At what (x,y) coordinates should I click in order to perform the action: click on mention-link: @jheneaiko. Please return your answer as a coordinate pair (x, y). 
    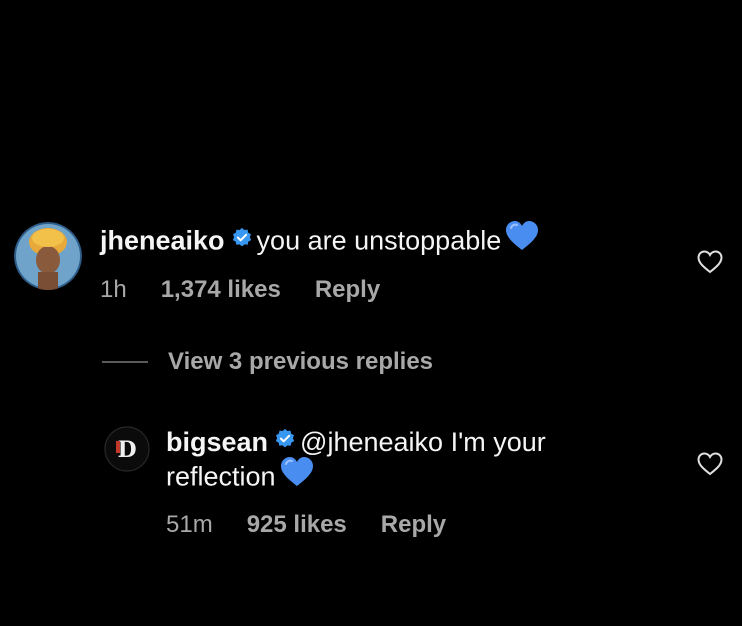
    Looking at the image, I should click on (371, 442).